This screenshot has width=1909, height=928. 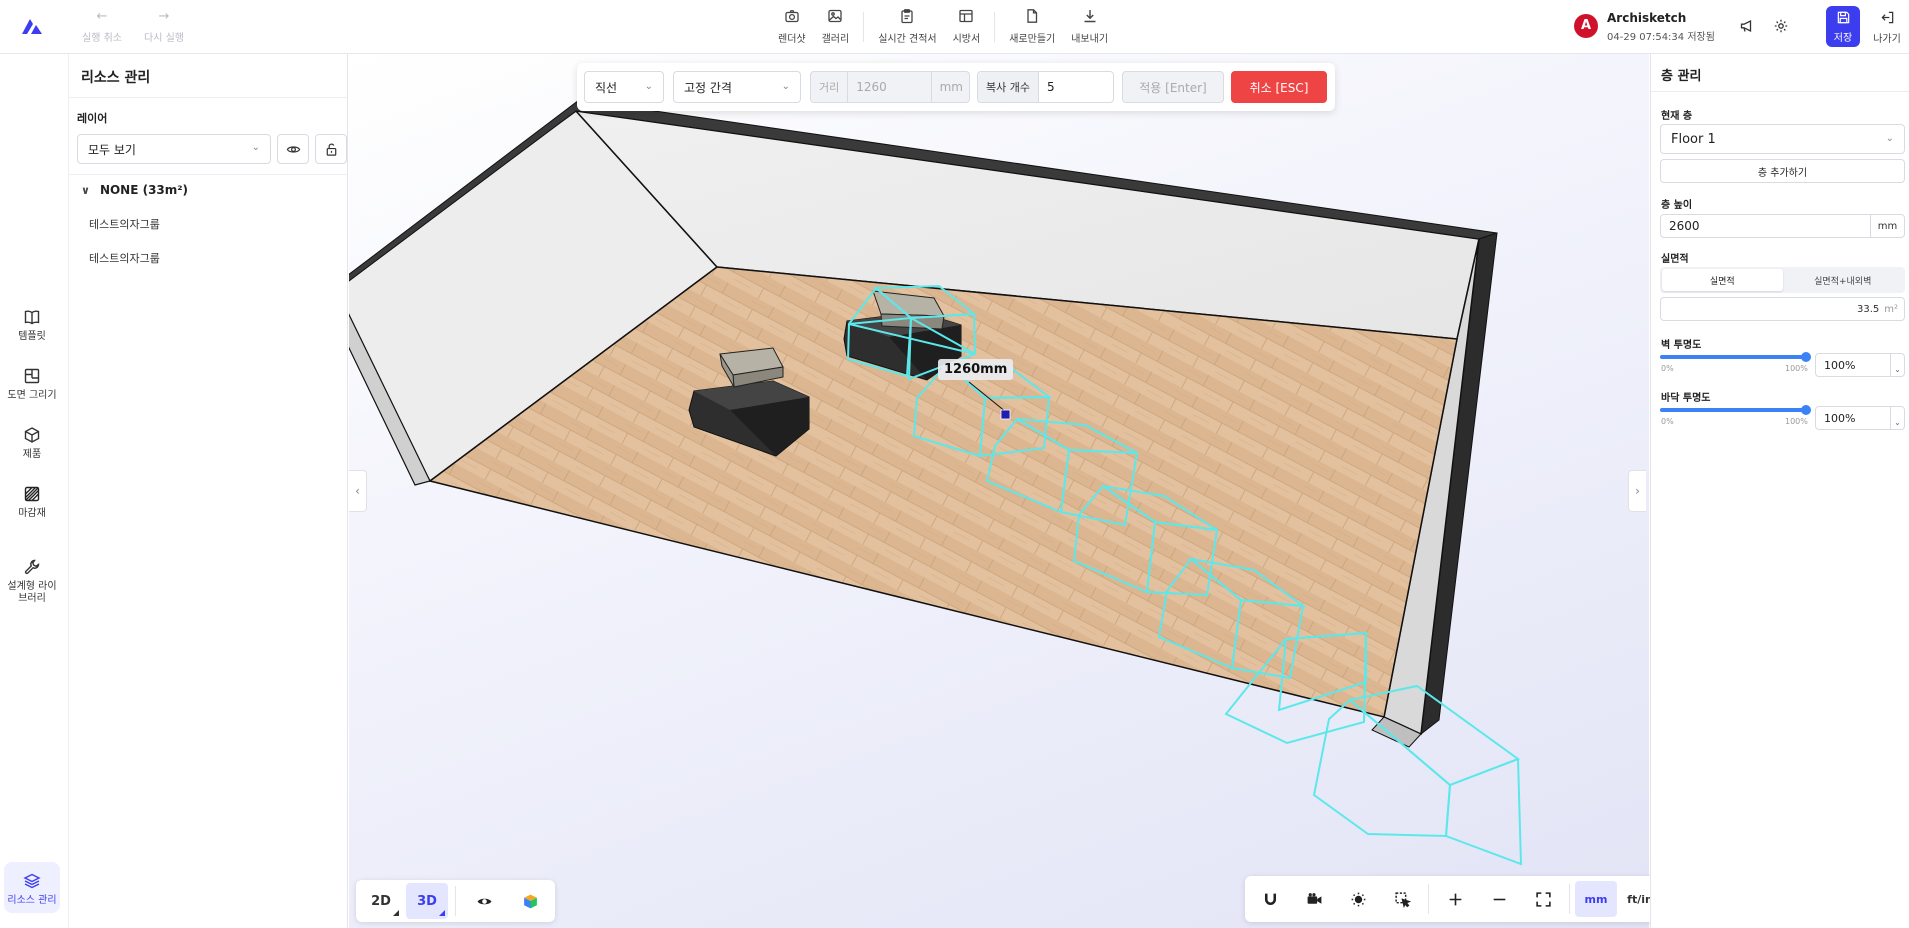 I want to click on collapse-left-panel-button: ‹, so click(x=358, y=491).